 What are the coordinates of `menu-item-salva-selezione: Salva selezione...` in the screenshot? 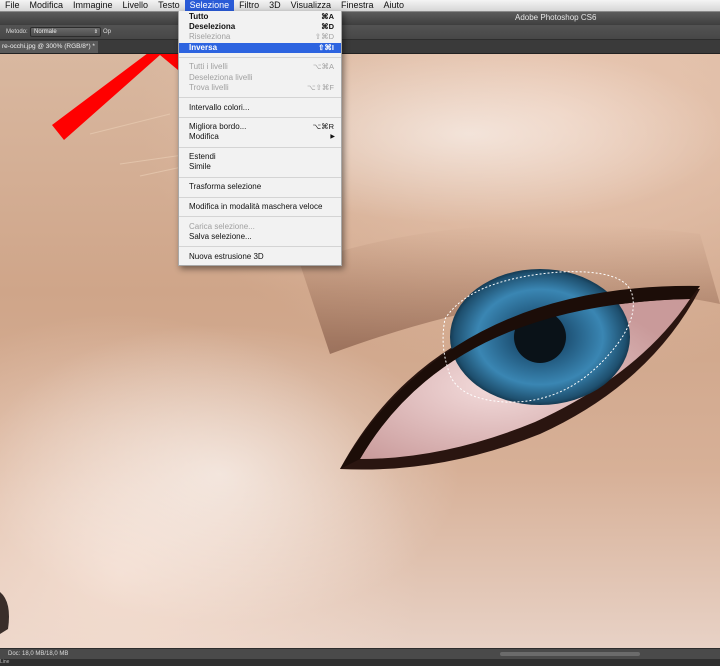 It's located at (260, 237).